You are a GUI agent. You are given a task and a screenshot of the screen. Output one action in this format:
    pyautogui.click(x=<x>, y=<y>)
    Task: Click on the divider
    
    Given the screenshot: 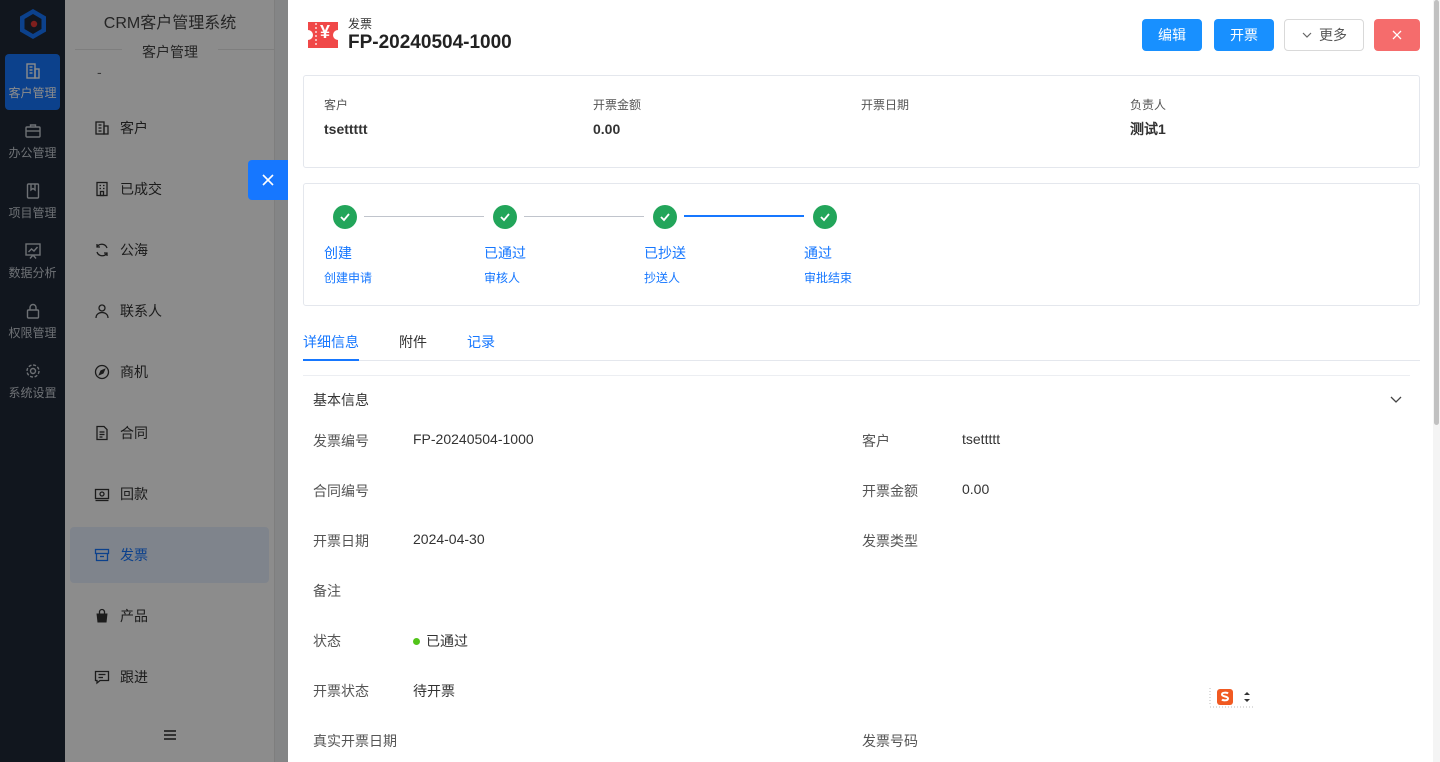 What is the action you would take?
    pyautogui.click(x=856, y=375)
    